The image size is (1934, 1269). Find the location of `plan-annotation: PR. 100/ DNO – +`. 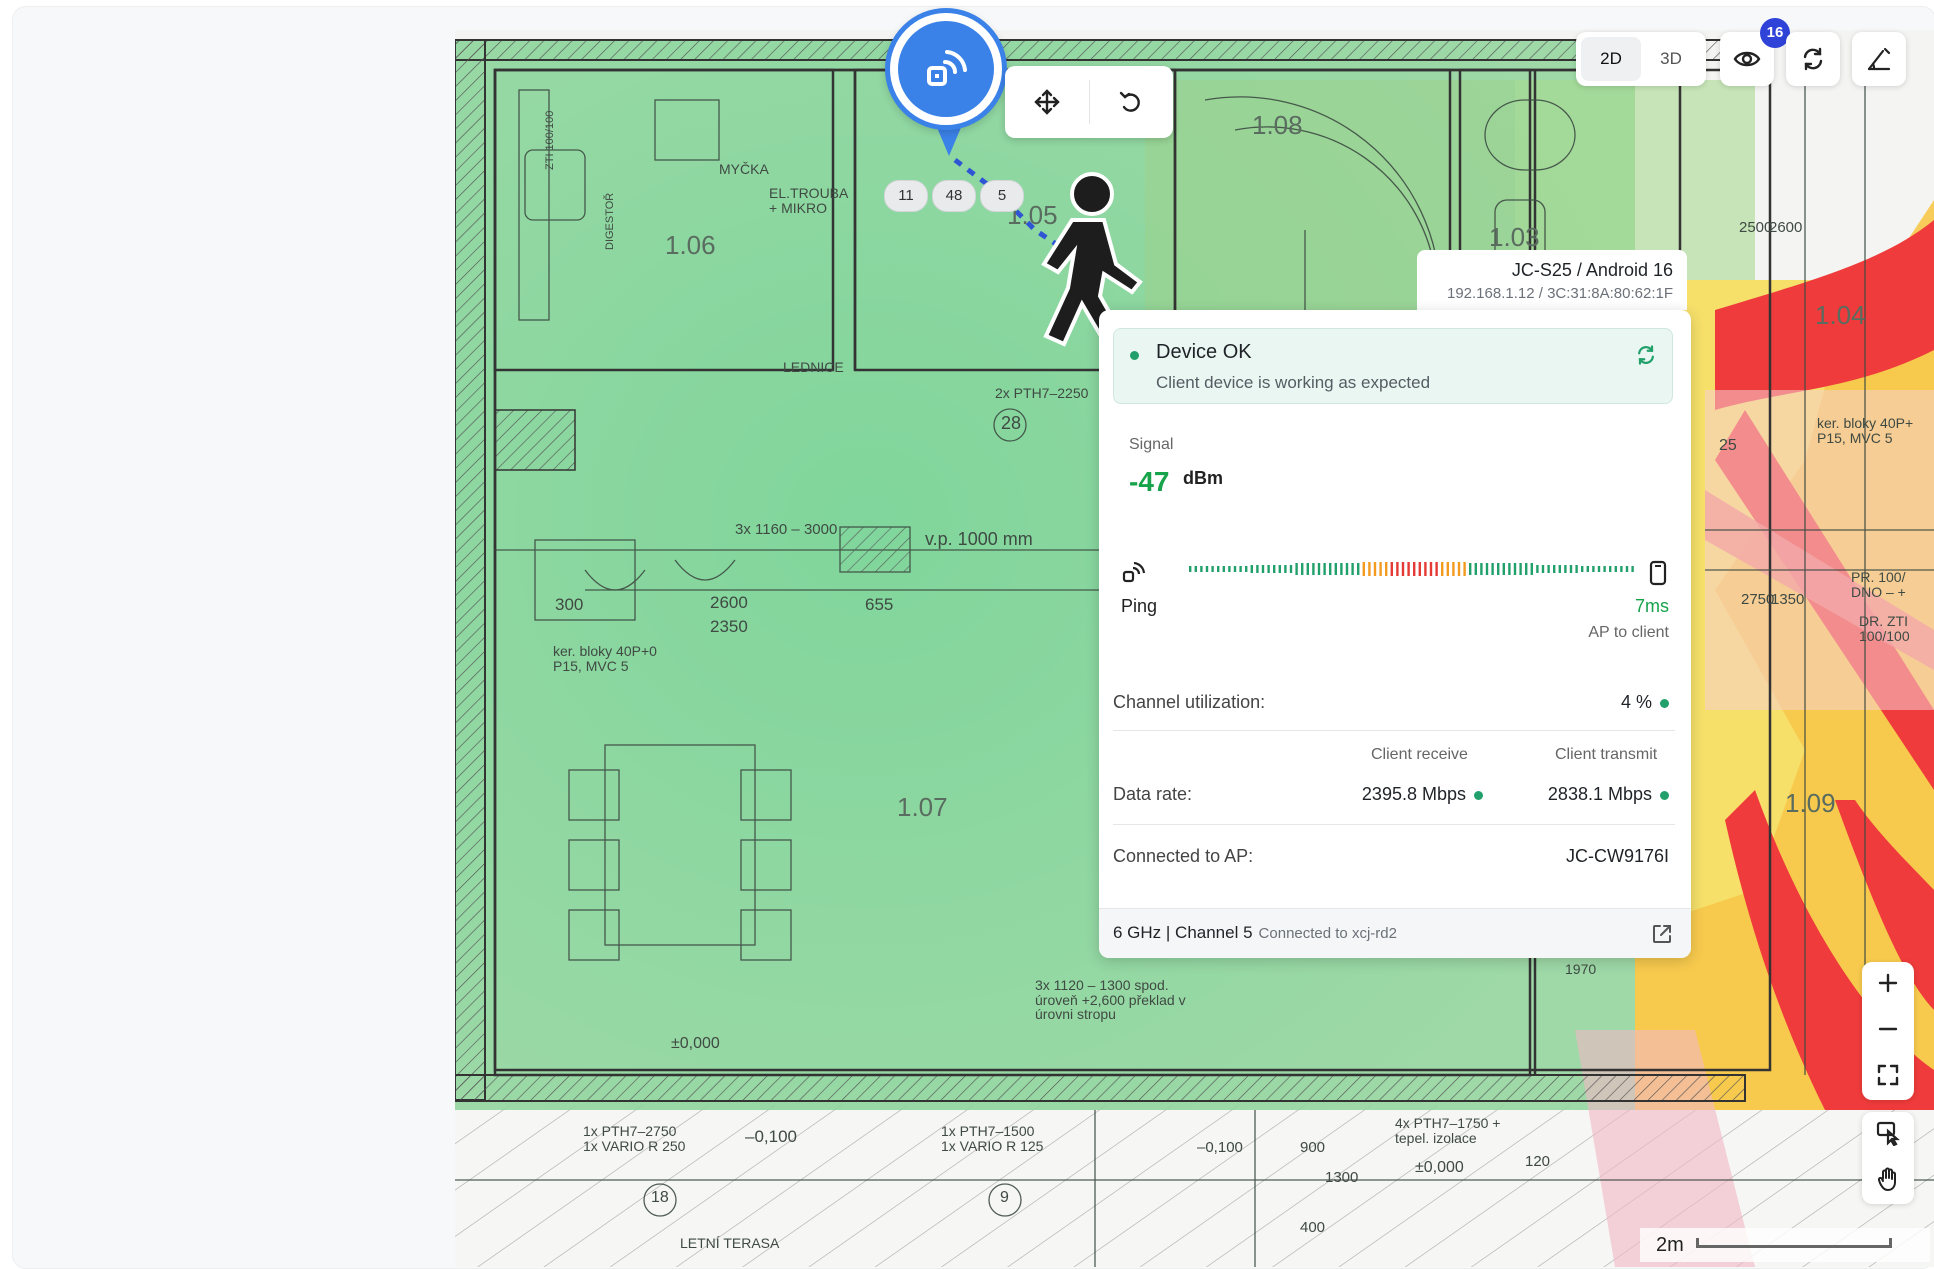

plan-annotation: PR. 100/ DNO – + is located at coordinates (1878, 584).